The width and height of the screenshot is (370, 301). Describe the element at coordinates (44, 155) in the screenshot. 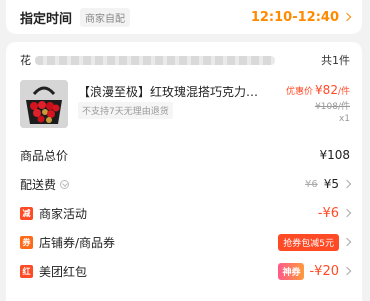

I see `total-price-label: 商品总价` at that location.